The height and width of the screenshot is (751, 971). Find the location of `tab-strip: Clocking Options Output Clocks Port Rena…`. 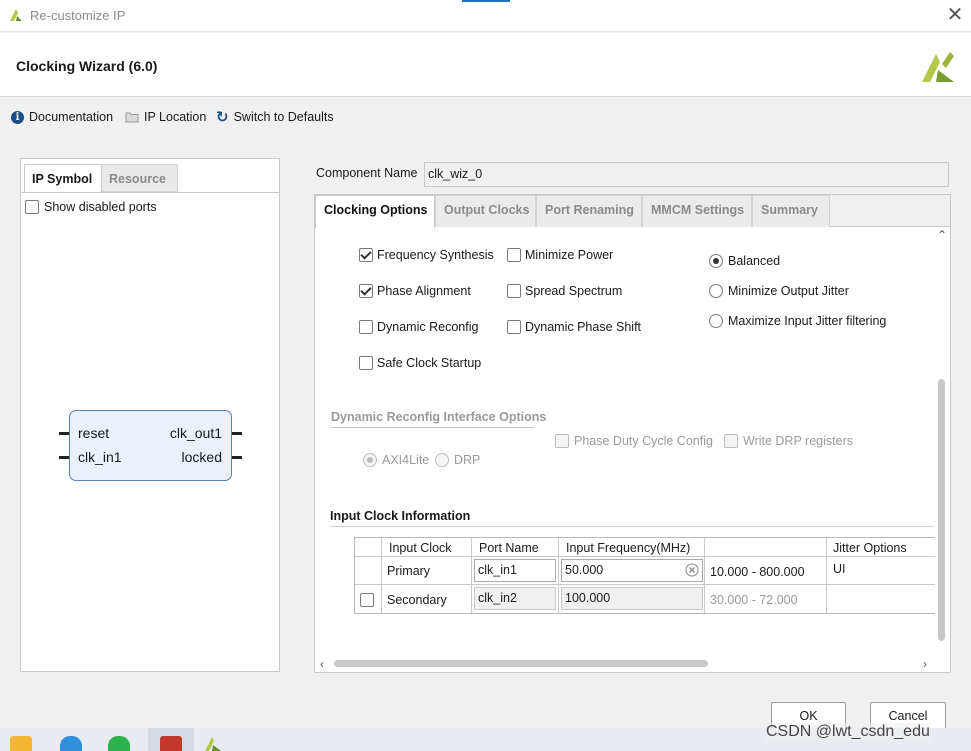

tab-strip: Clocking Options Output Clocks Port Rena… is located at coordinates (632, 211).